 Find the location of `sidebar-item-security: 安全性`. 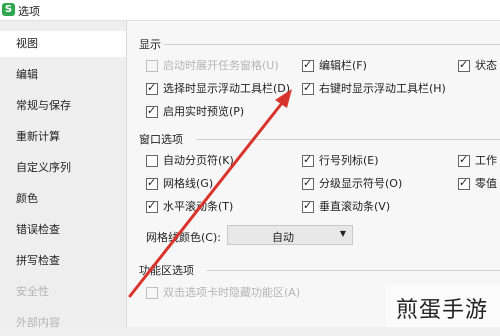

sidebar-item-security: 安全性 is located at coordinates (63, 292).